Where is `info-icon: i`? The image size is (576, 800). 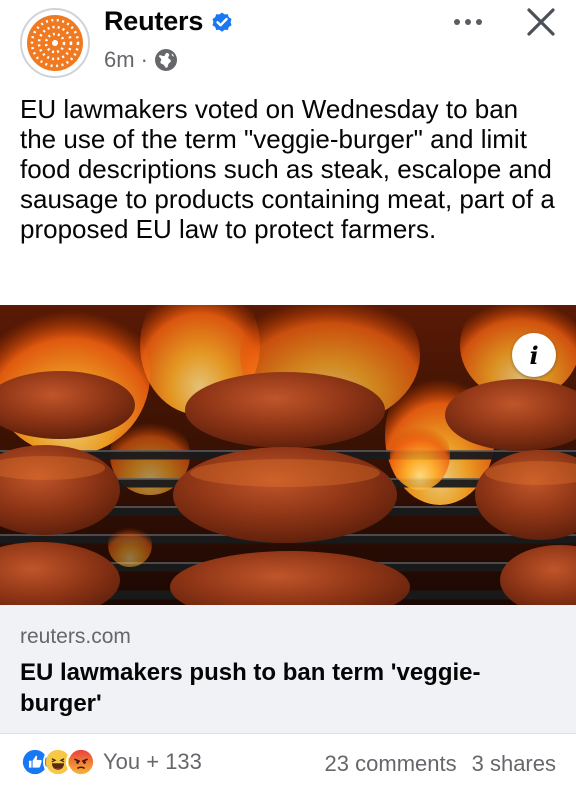
info-icon: i is located at coordinates (534, 355).